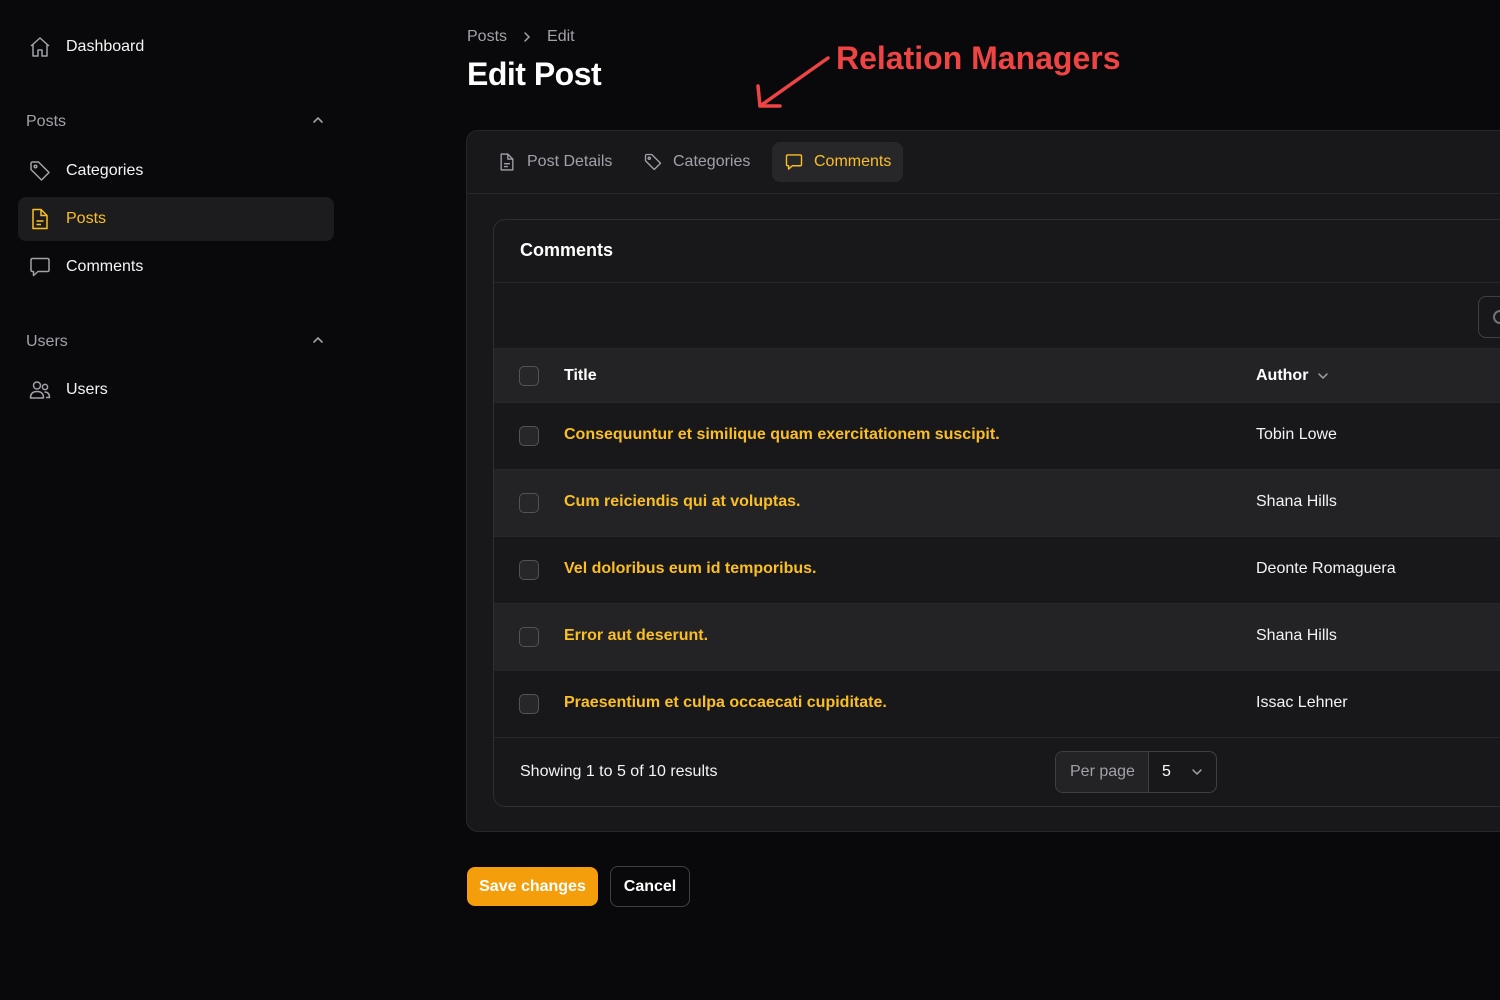 The width and height of the screenshot is (1500, 1000). I want to click on tab-label: Comments, so click(853, 161).